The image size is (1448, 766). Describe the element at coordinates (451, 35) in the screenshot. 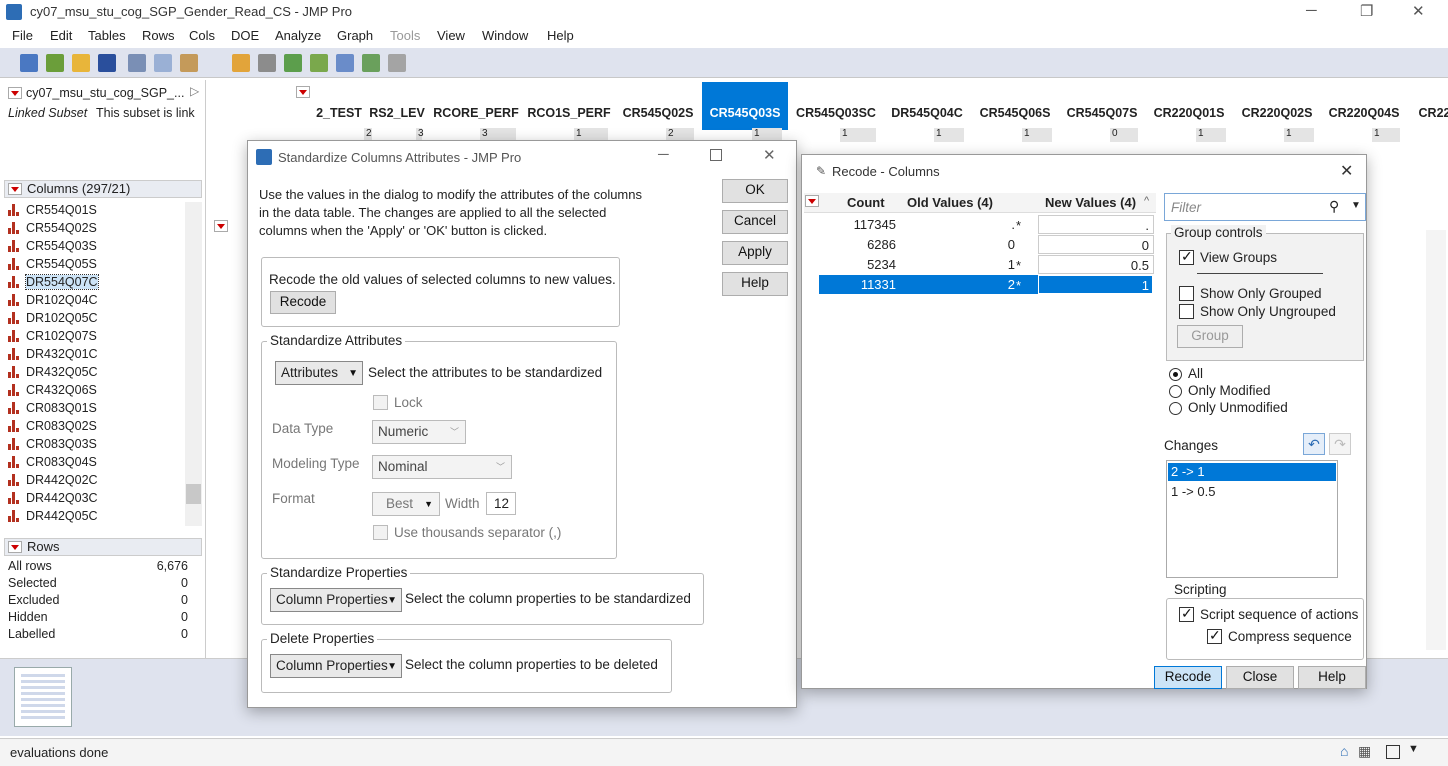

I see `menu-view: View` at that location.